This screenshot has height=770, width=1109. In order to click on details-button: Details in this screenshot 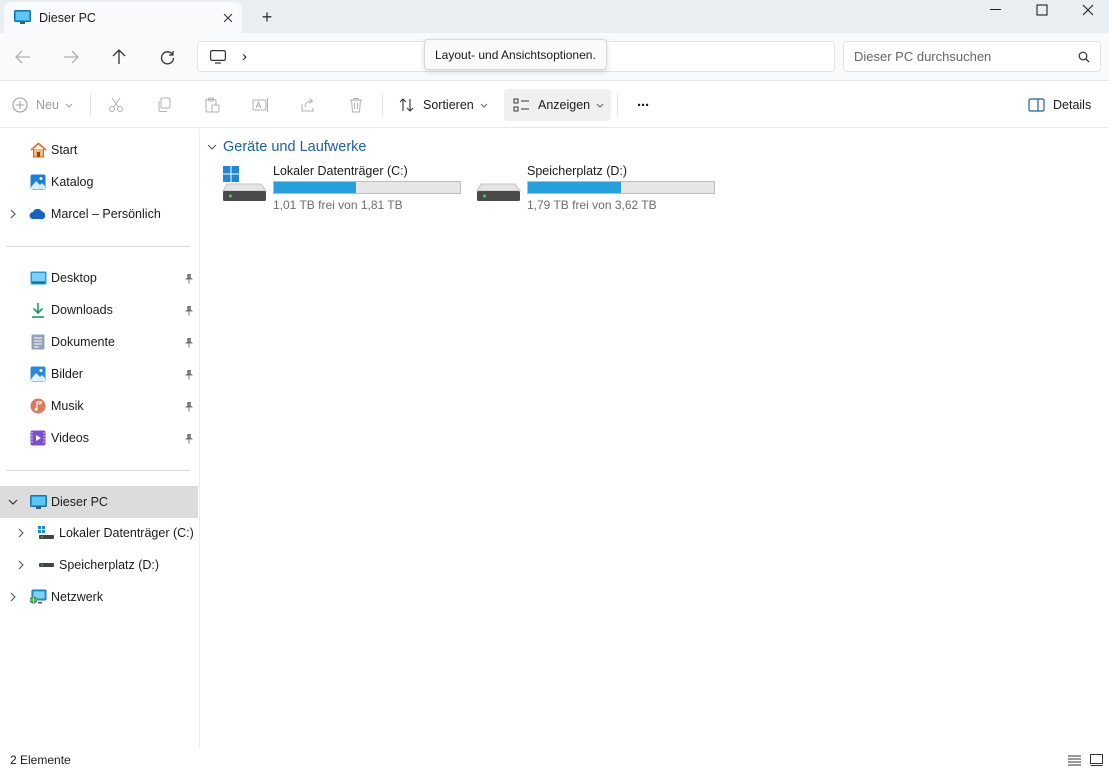, I will do `click(1059, 105)`.